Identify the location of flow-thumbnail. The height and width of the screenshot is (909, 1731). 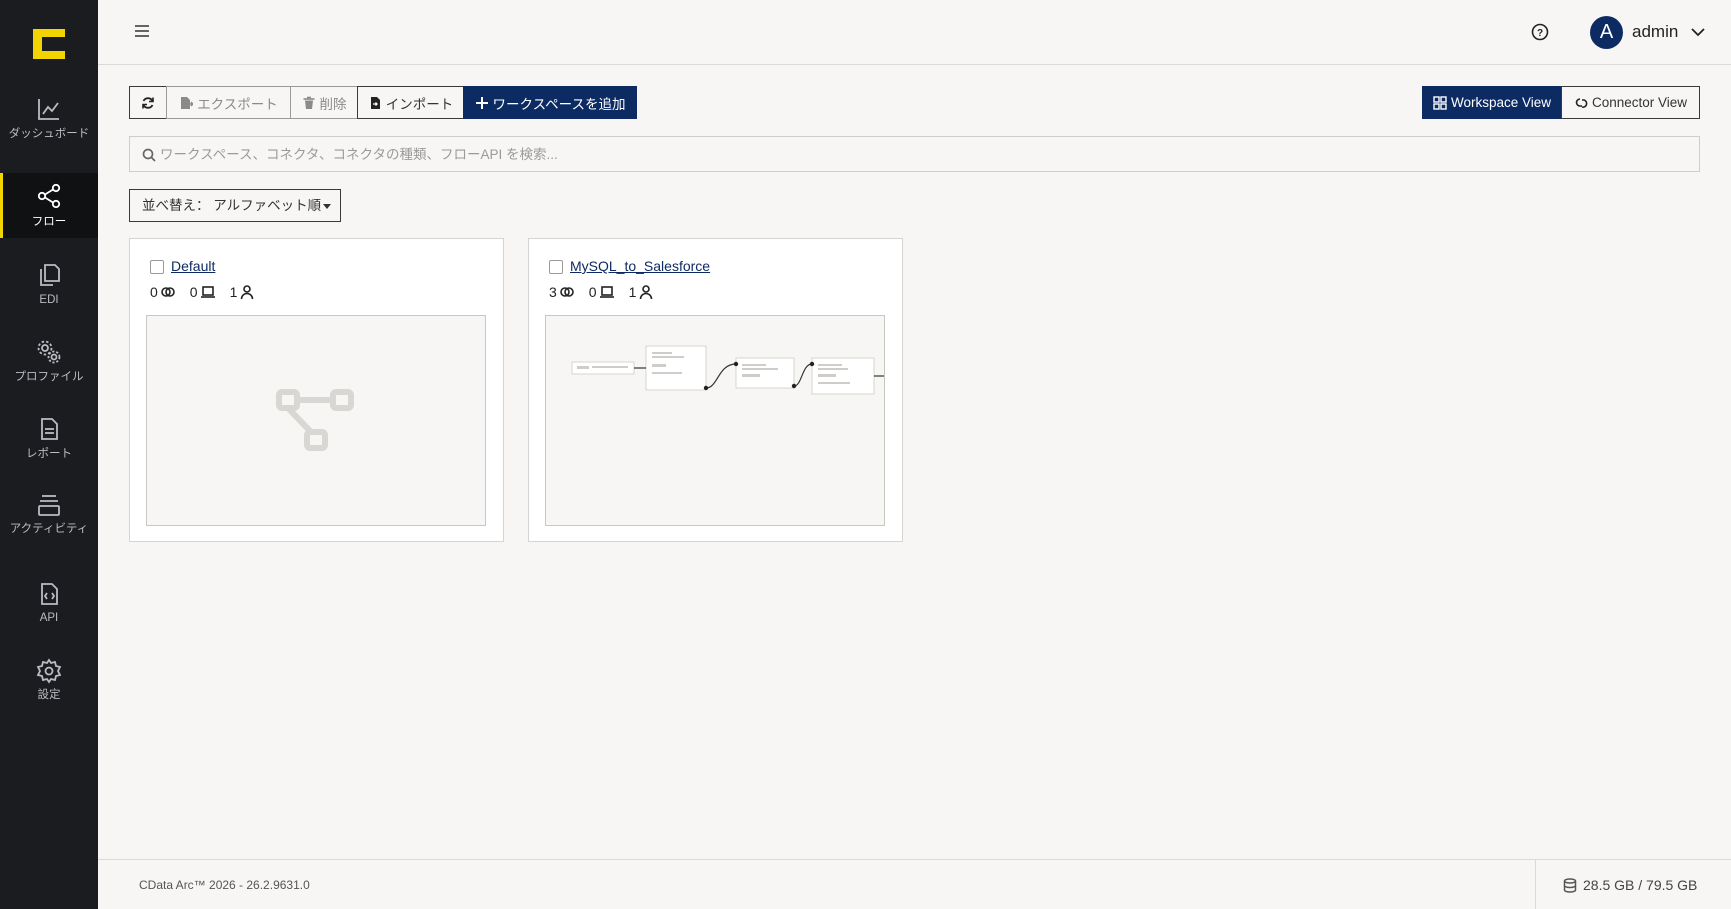
(727, 370).